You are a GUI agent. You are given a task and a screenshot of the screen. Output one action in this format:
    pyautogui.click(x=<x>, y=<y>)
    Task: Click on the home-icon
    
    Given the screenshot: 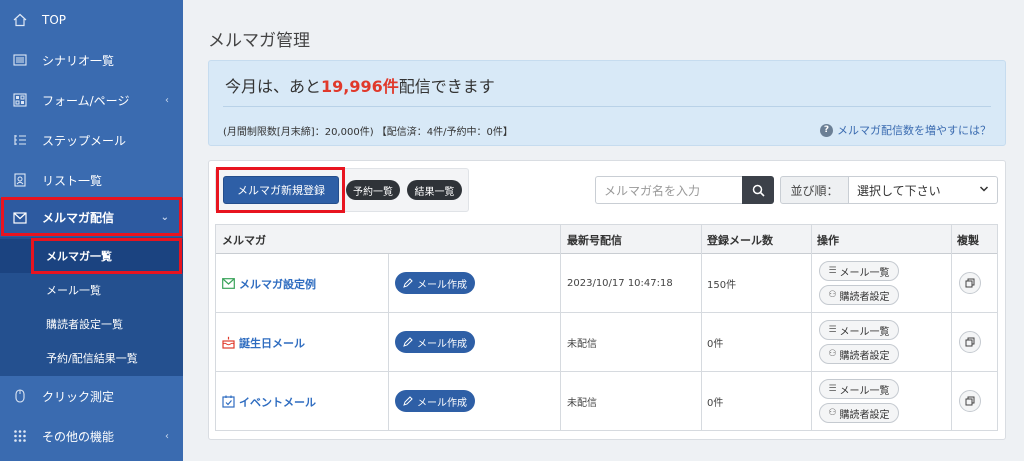 What is the action you would take?
    pyautogui.click(x=20, y=20)
    